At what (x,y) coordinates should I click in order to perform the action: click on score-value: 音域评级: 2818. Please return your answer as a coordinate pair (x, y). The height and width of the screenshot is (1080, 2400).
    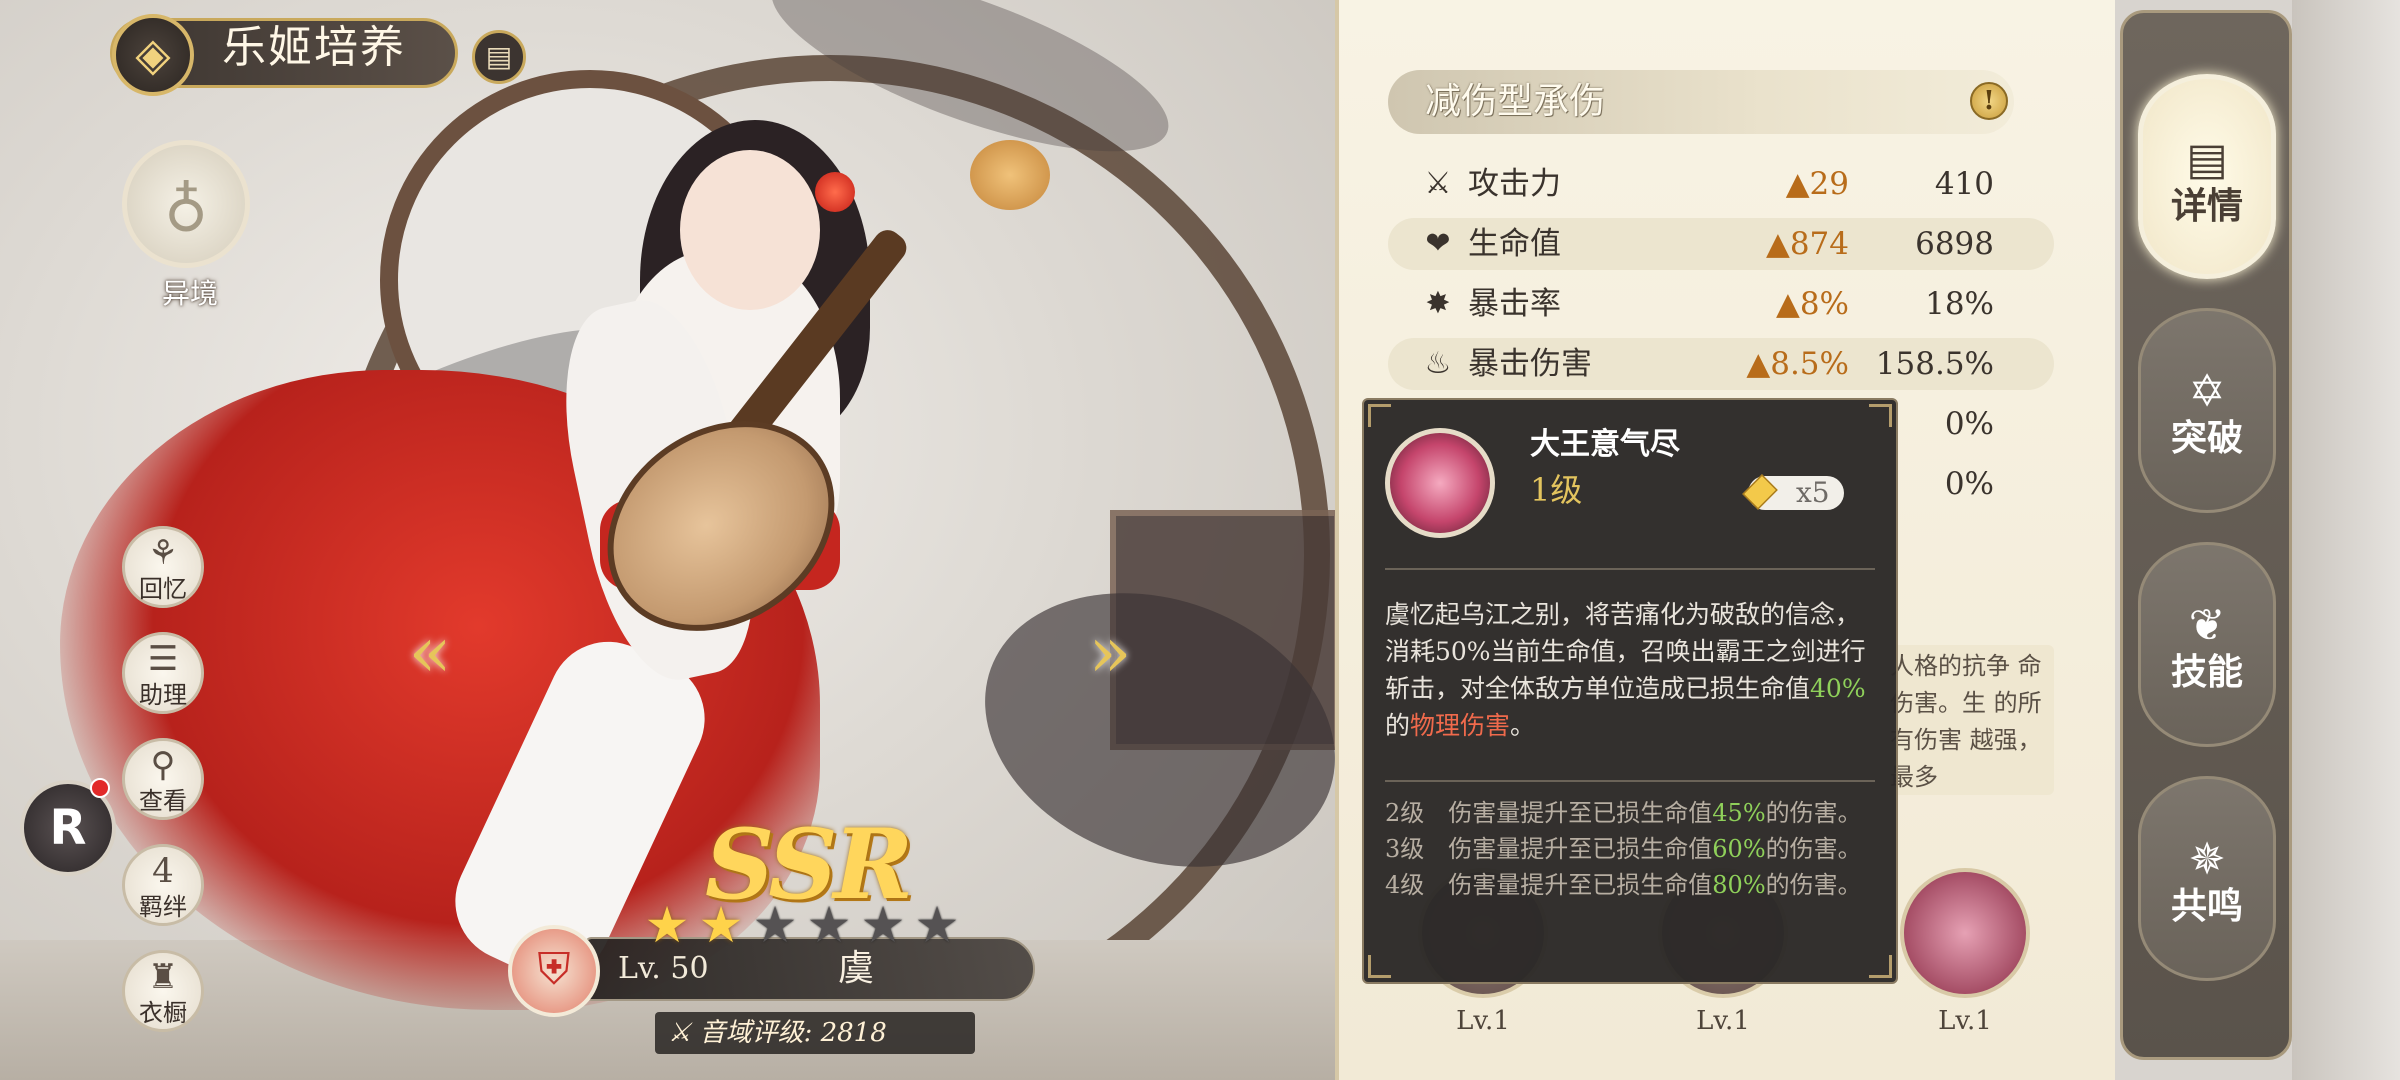
    Looking at the image, I should click on (793, 1033).